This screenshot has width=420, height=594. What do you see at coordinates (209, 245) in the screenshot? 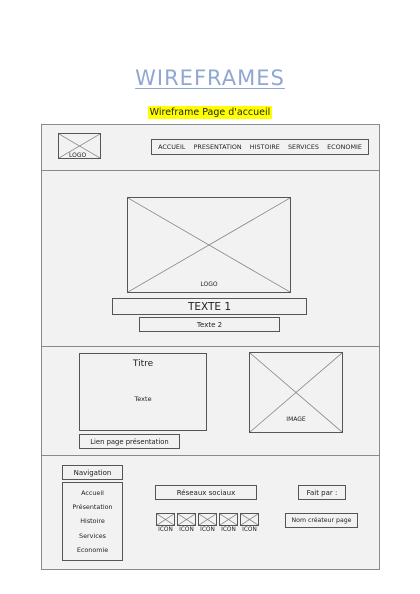
I see `hero-image-placeholder: LOGO` at bounding box center [209, 245].